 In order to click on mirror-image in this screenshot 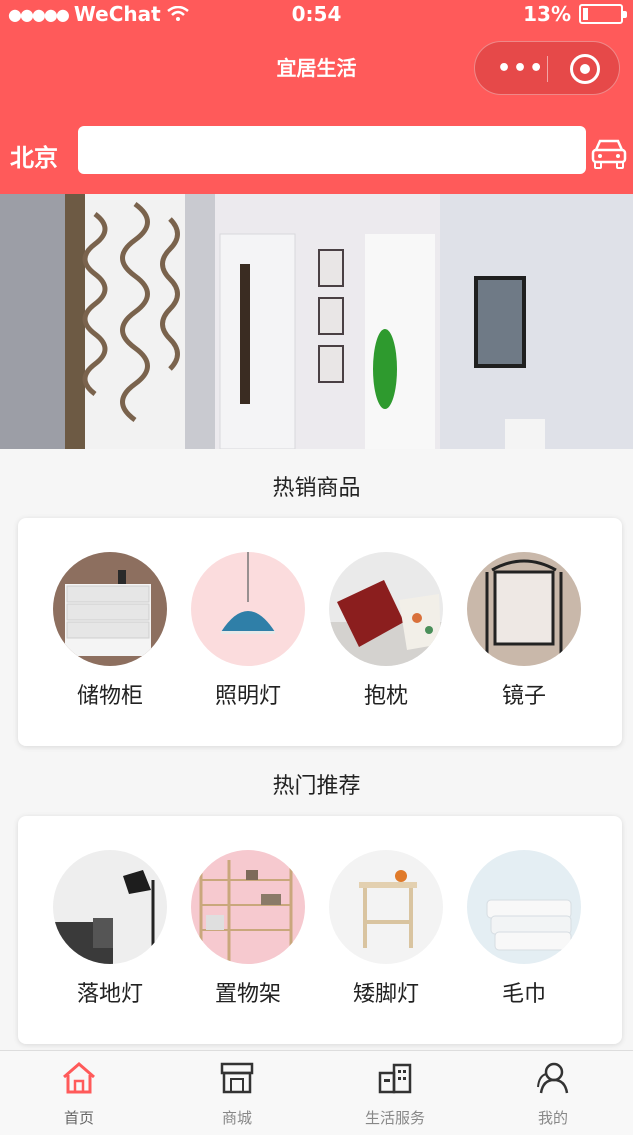, I will do `click(524, 609)`.